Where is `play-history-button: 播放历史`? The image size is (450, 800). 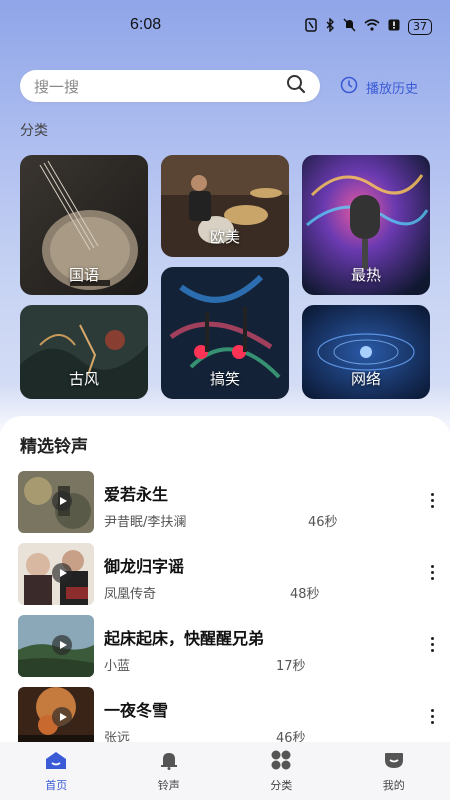
play-history-button: 播放历史 is located at coordinates (379, 87).